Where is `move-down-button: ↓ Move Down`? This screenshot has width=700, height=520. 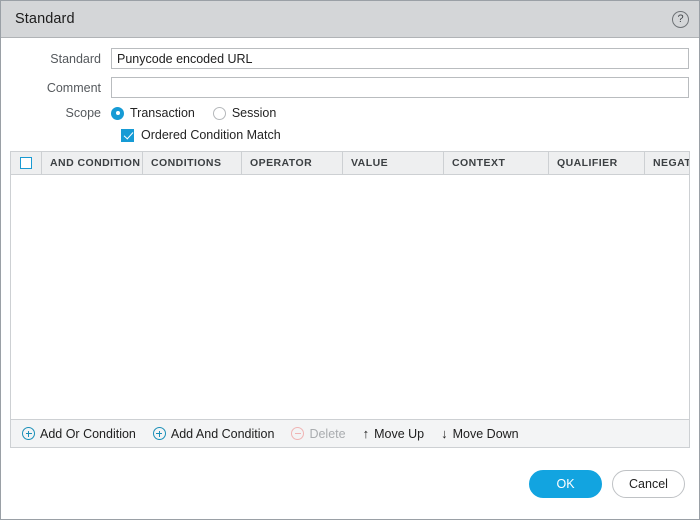
move-down-button: ↓ Move Down is located at coordinates (480, 434).